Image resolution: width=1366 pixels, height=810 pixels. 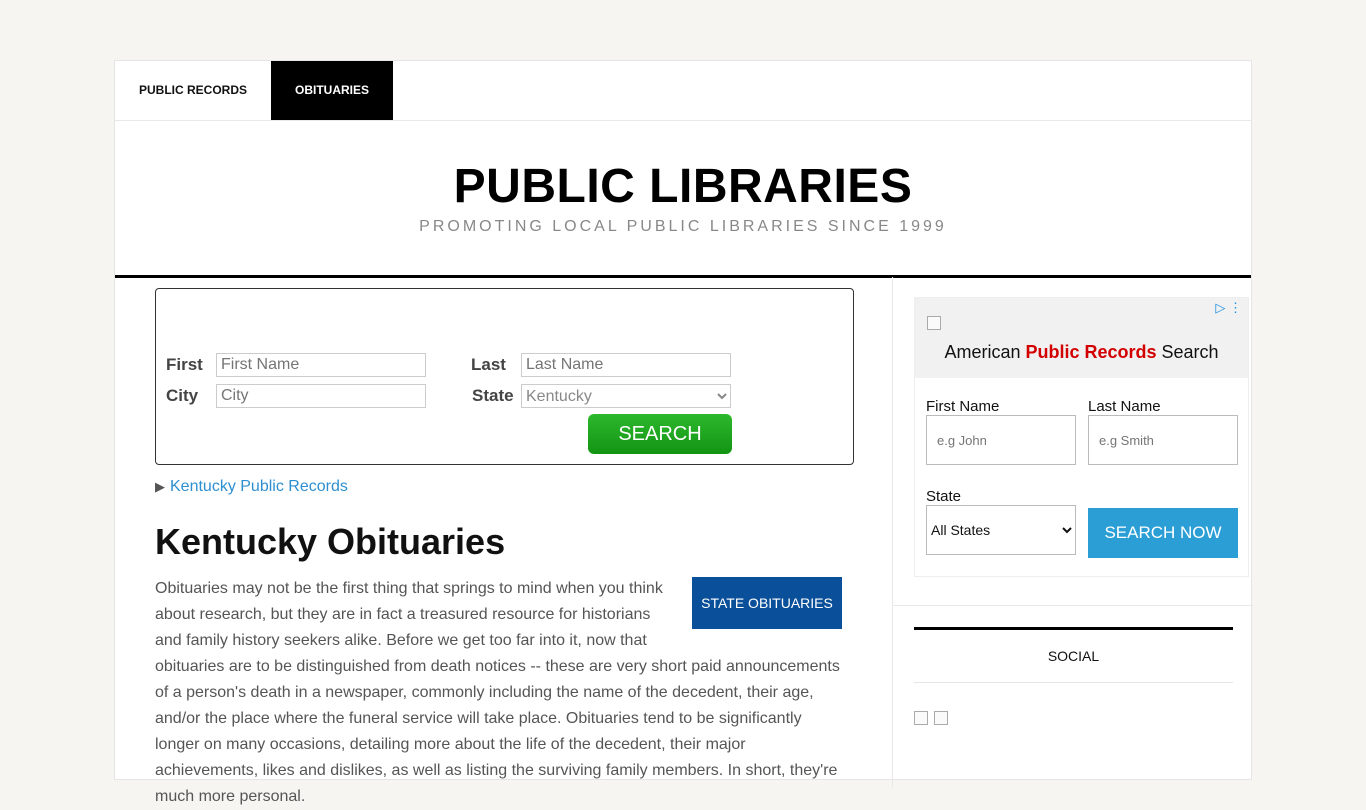 I want to click on records-link-row: ▶ Kentucky Public Records, so click(x=251, y=487).